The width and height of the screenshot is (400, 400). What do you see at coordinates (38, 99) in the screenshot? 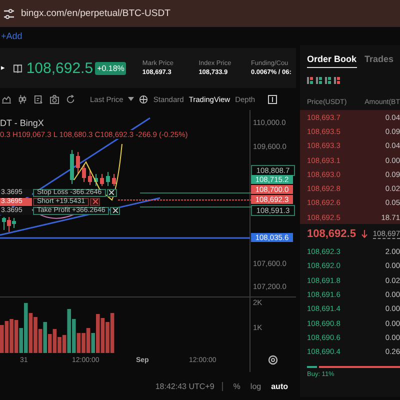
I see `indicator-icon` at bounding box center [38, 99].